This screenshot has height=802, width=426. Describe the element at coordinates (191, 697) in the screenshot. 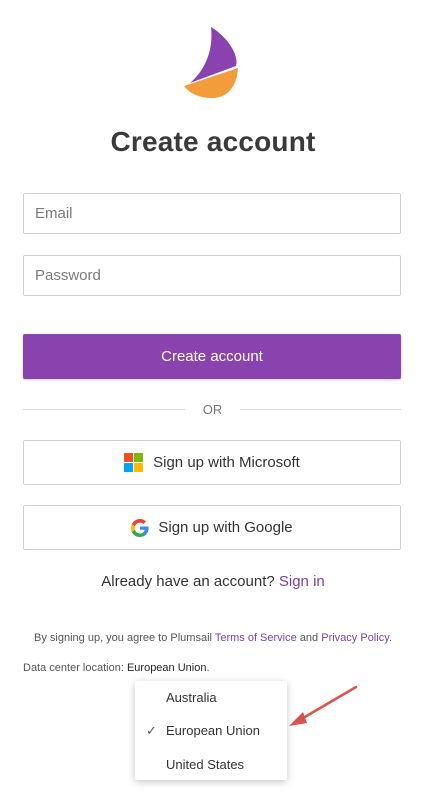

I see `option-label: Australia` at that location.